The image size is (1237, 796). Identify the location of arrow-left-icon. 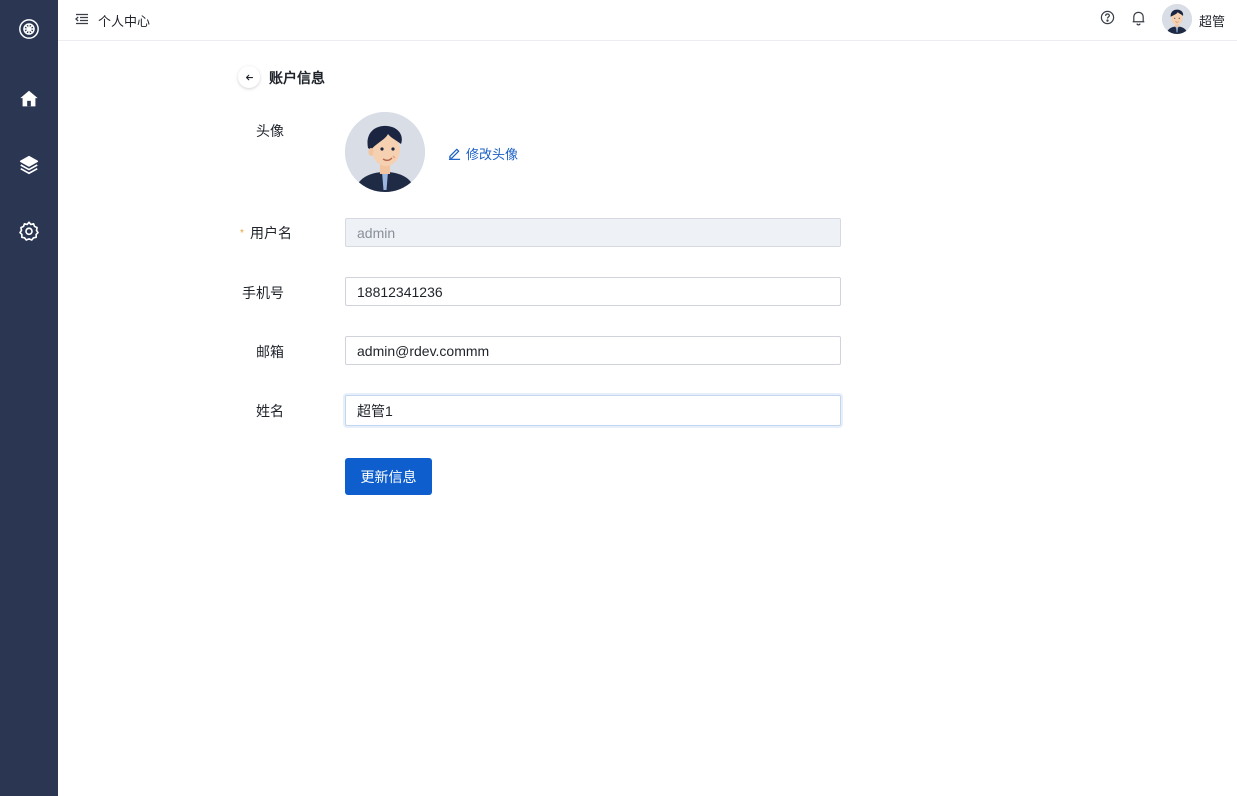
(249, 77).